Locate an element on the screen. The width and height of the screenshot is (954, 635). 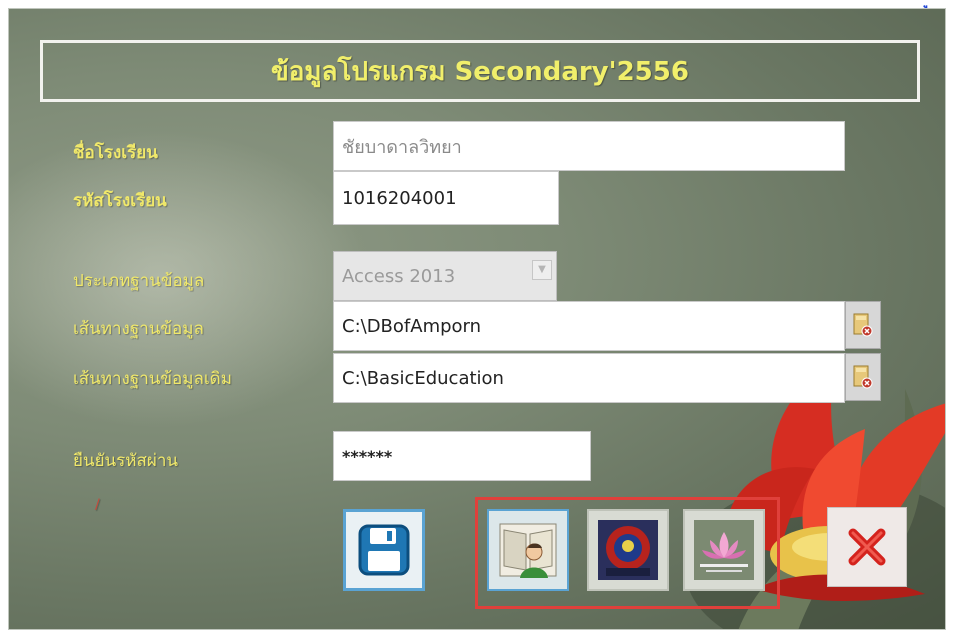
db-path-browse-button is located at coordinates (863, 325).